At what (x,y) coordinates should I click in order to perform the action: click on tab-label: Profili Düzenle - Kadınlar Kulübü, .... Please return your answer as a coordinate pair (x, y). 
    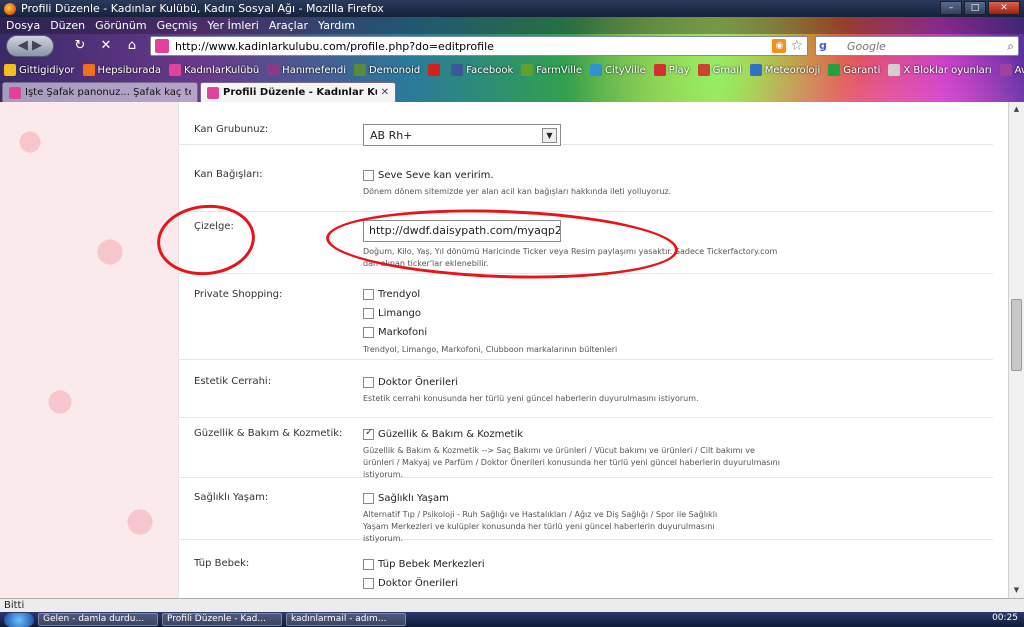
    Looking at the image, I should click on (300, 92).